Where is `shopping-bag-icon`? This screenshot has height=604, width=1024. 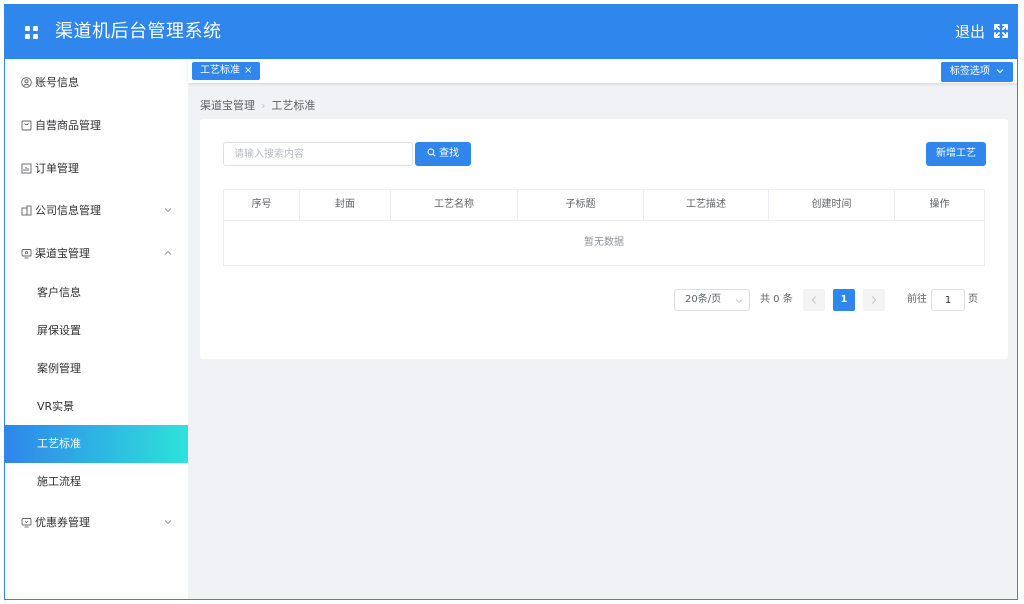 shopping-bag-icon is located at coordinates (26, 125).